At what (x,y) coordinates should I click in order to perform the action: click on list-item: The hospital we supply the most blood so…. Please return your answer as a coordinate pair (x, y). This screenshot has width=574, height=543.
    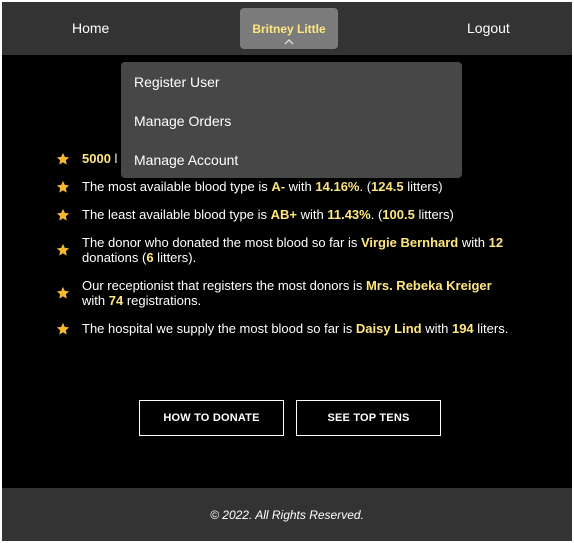
    Looking at the image, I should click on (286, 328).